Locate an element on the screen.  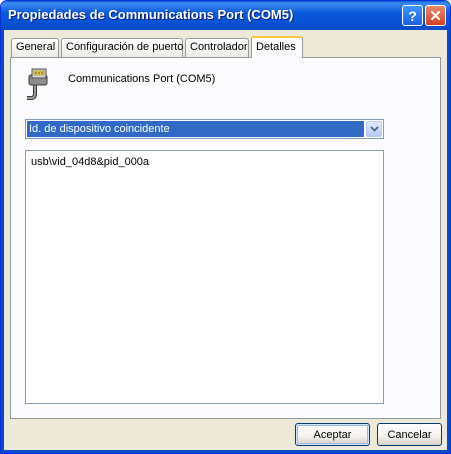
help-icon: ? is located at coordinates (412, 15).